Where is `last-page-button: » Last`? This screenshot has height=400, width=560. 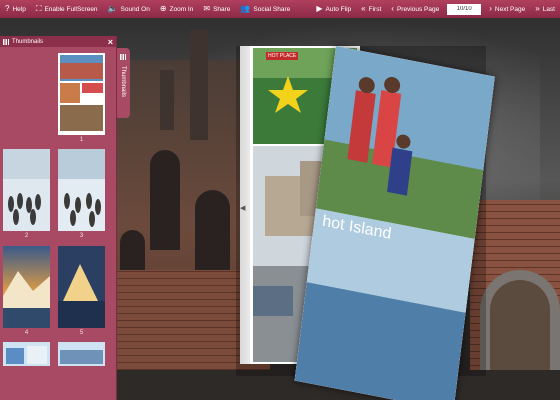
last-page-button: » Last is located at coordinates (545, 9).